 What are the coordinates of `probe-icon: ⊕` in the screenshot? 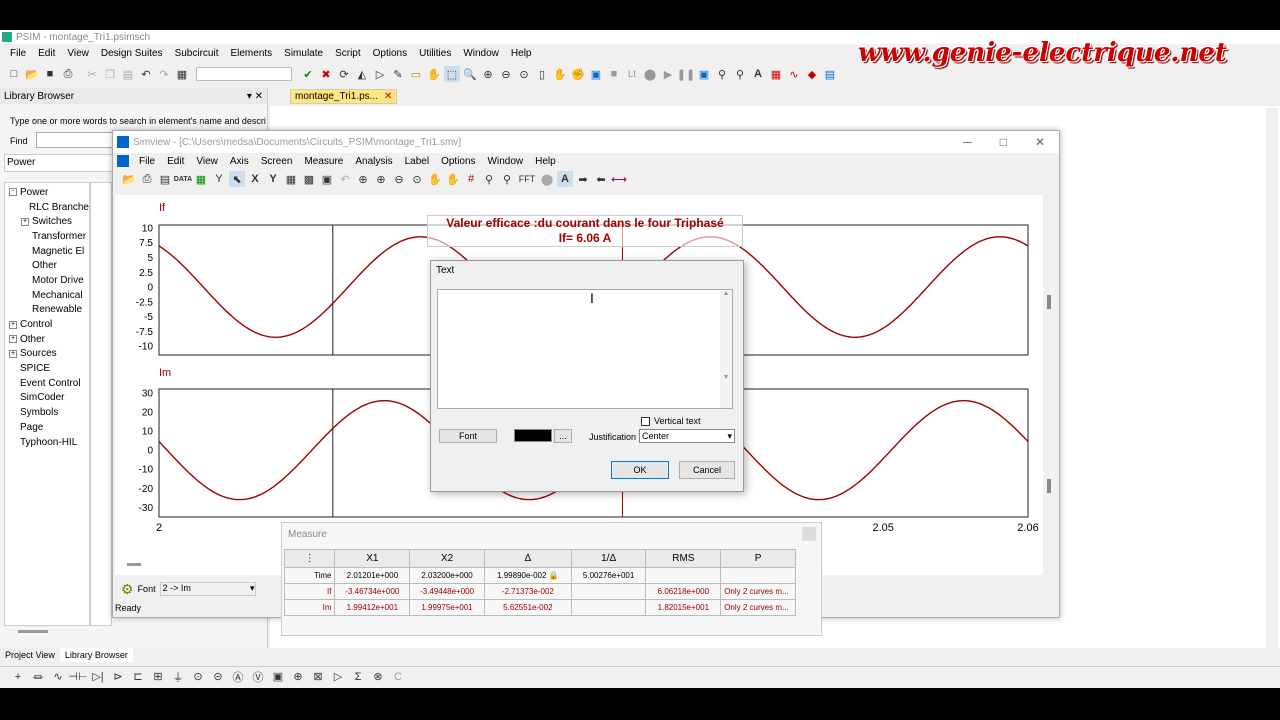 It's located at (298, 677).